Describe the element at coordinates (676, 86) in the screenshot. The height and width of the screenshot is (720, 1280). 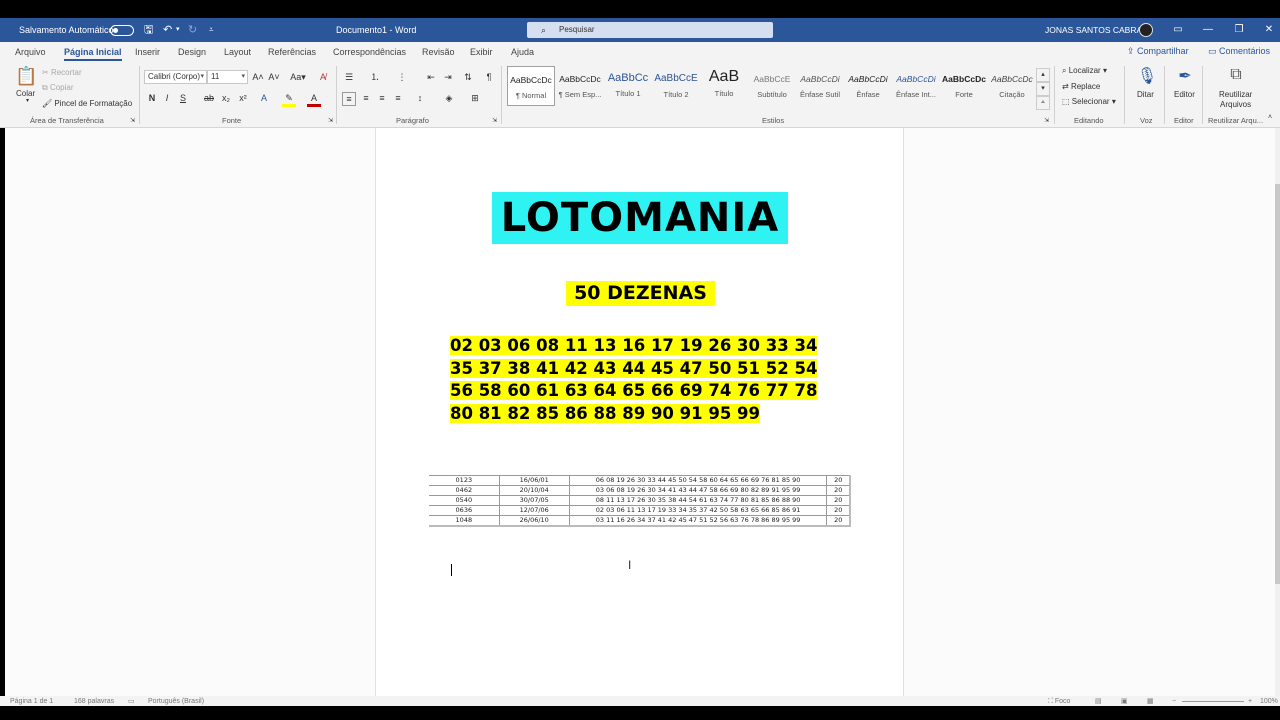
I see `style-heading-2: AaBbCcE Título 2` at that location.